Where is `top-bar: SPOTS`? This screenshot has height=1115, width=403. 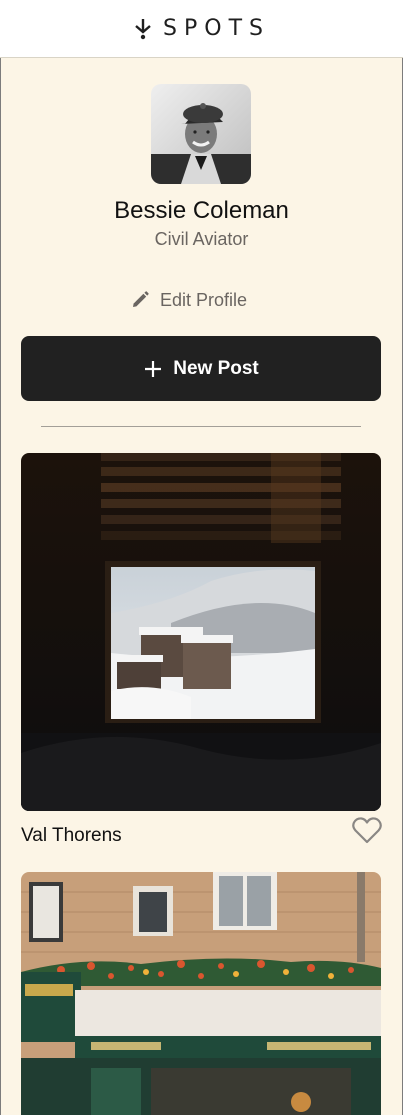 top-bar: SPOTS is located at coordinates (201, 29).